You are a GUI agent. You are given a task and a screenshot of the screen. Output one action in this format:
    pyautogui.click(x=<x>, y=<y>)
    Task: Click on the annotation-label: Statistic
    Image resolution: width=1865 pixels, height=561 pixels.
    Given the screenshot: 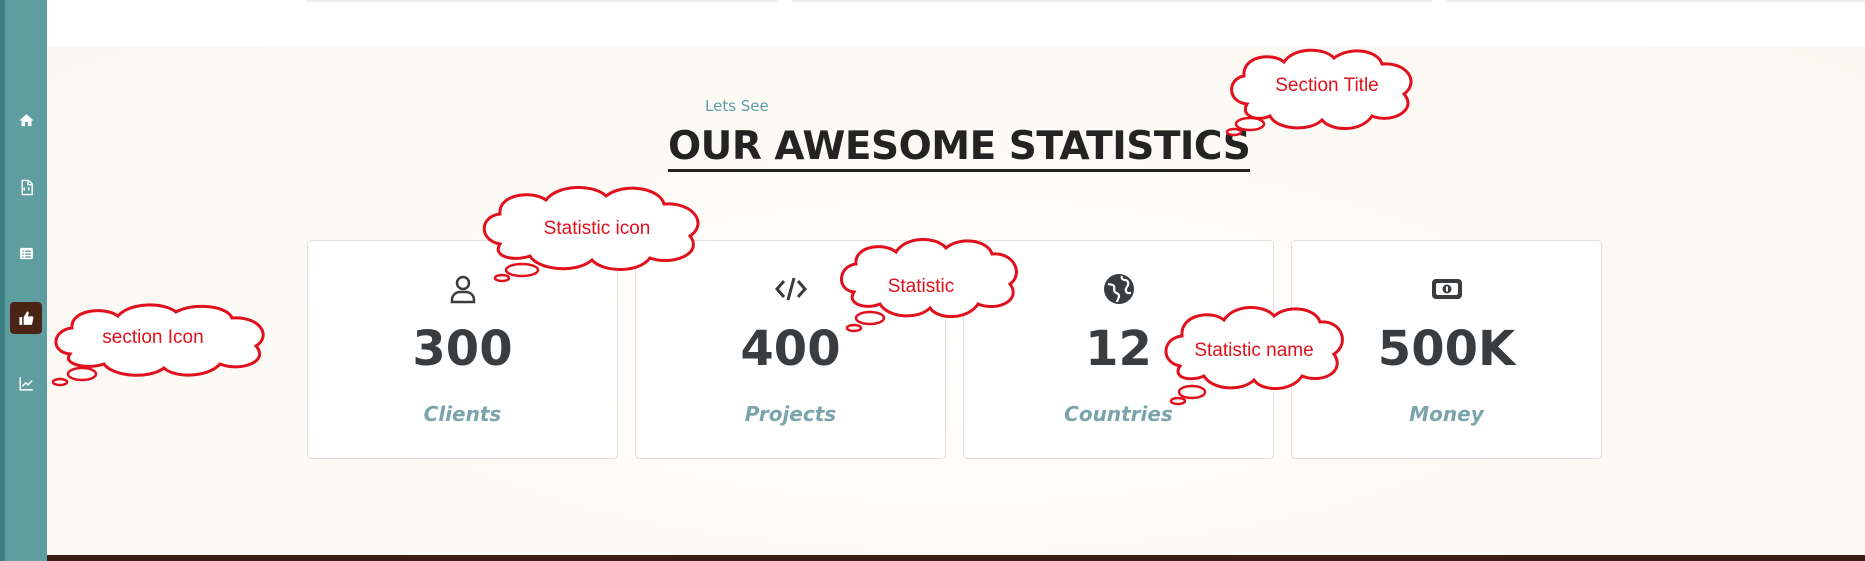 What is the action you would take?
    pyautogui.click(x=921, y=286)
    